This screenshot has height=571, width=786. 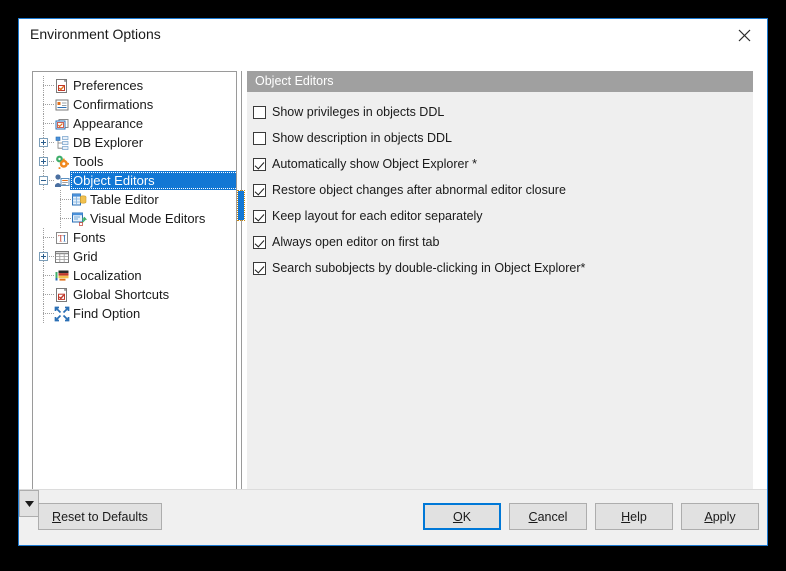 What do you see at coordinates (356, 242) in the screenshot?
I see `option-label: Always open editor on first tab` at bounding box center [356, 242].